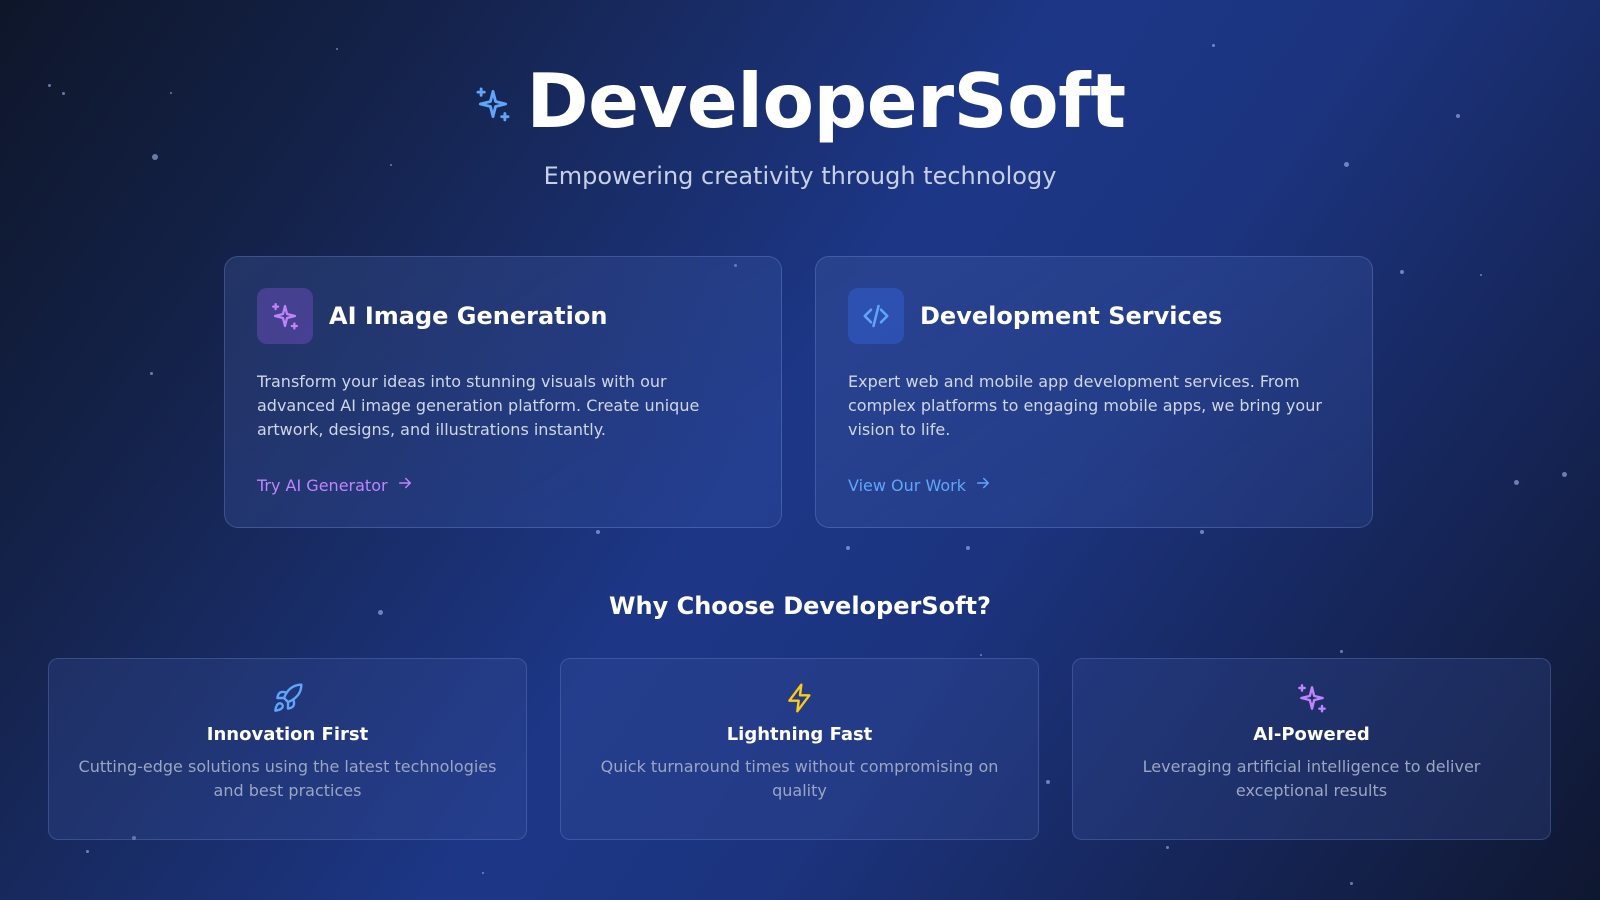 The width and height of the screenshot is (1600, 900). Describe the element at coordinates (288, 698) in the screenshot. I see `rocket-icon` at that location.